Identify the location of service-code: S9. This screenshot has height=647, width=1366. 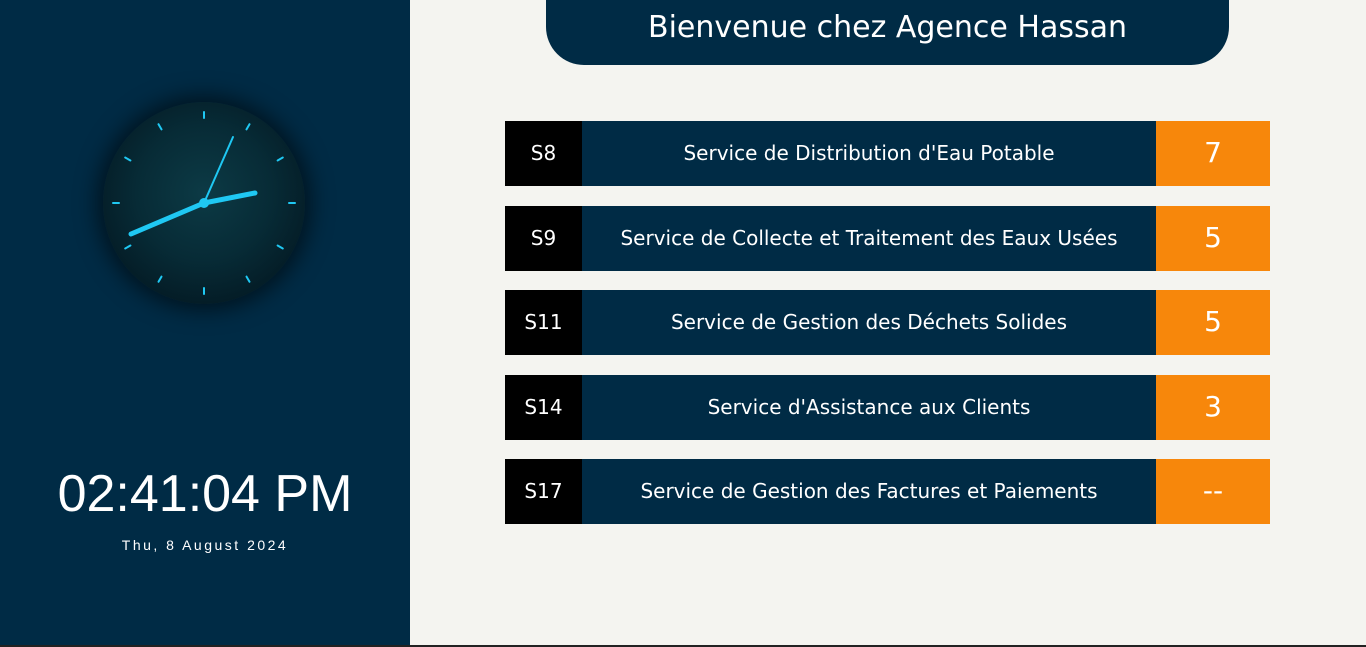
(543, 238).